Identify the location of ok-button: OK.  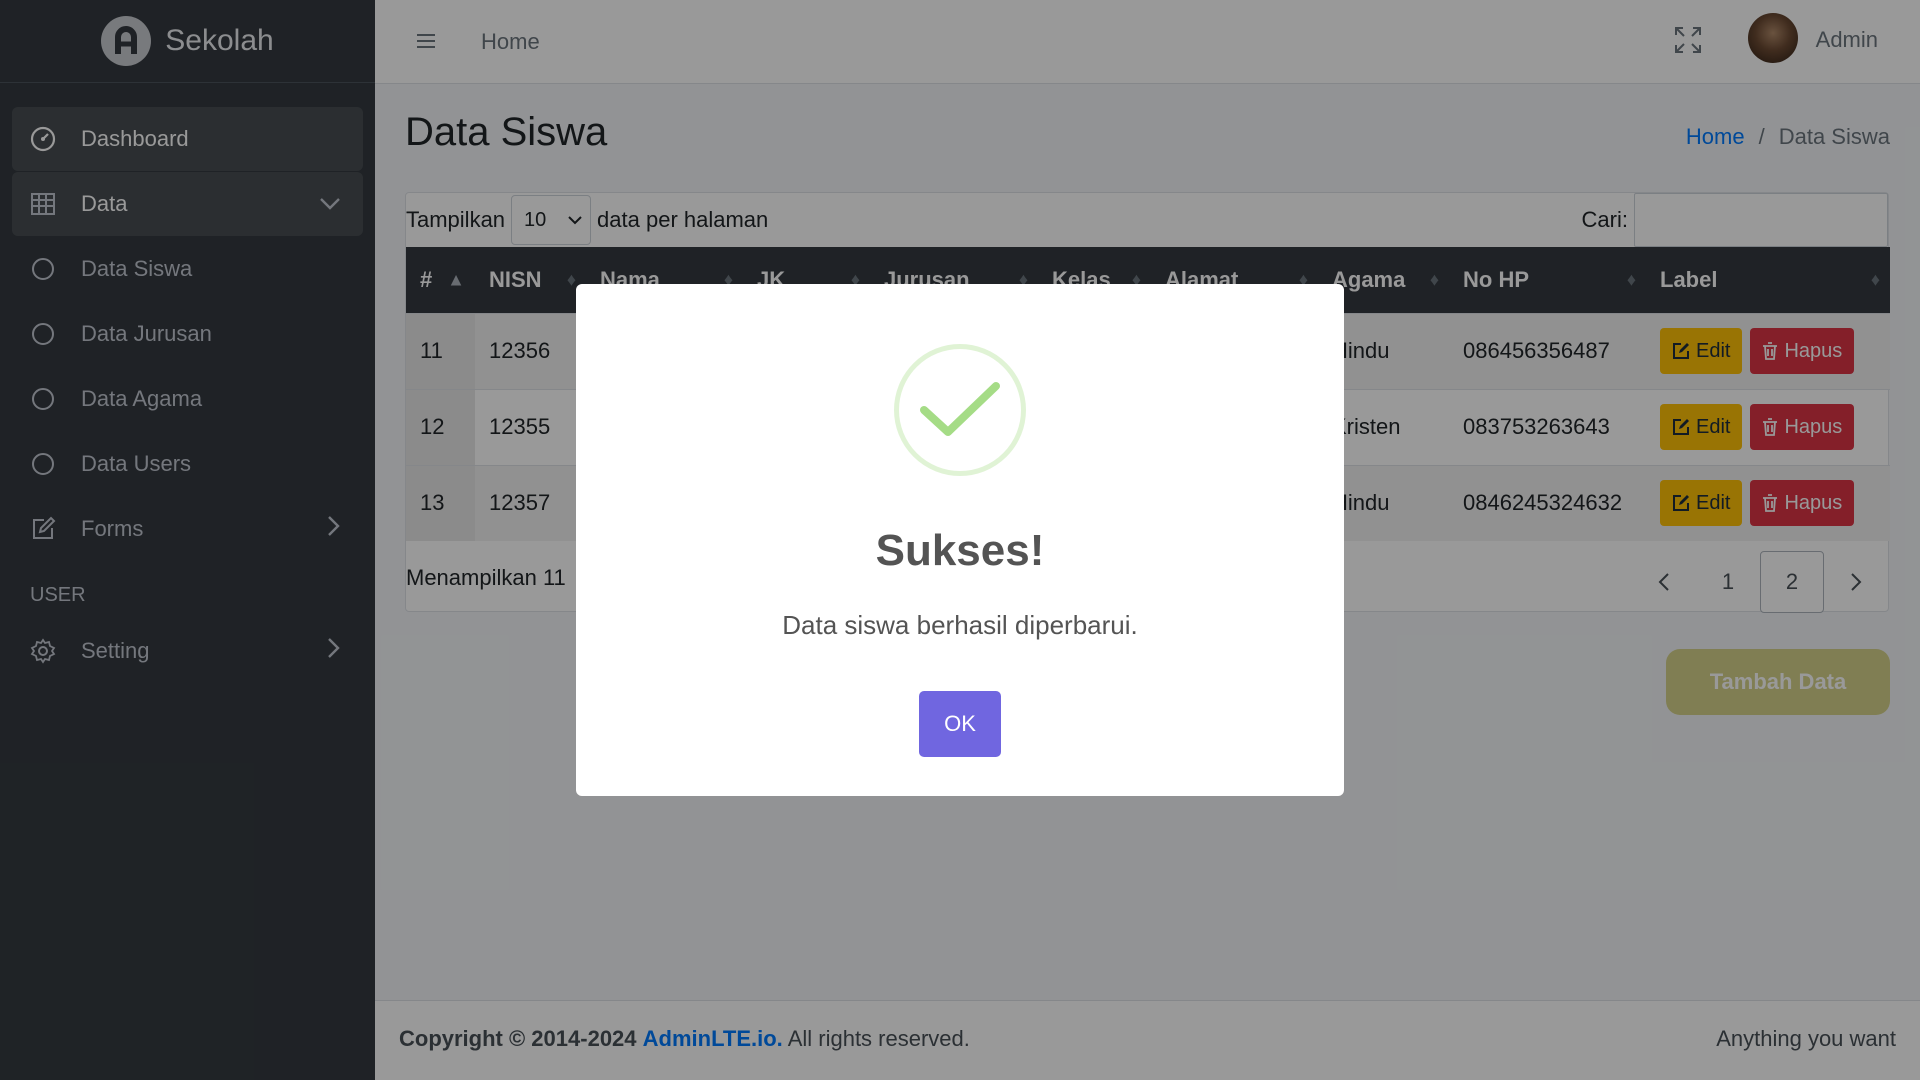
(960, 724).